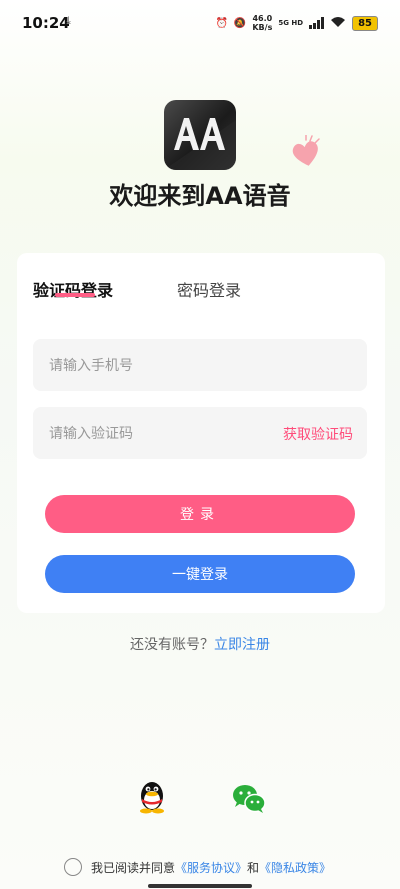 The image size is (400, 889). What do you see at coordinates (133, 867) in the screenshot?
I see `agreement-prefix: 我已阅读并同意` at bounding box center [133, 867].